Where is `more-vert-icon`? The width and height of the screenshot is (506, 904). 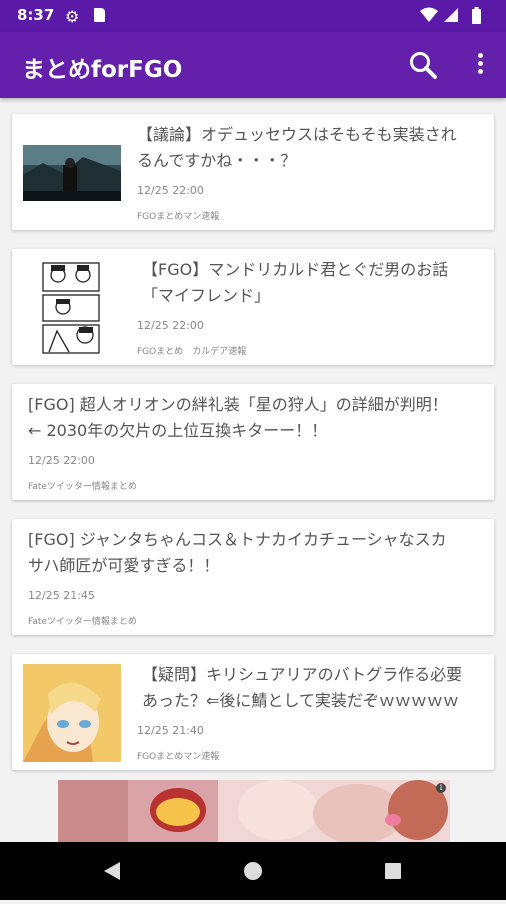 more-vert-icon is located at coordinates (480, 65).